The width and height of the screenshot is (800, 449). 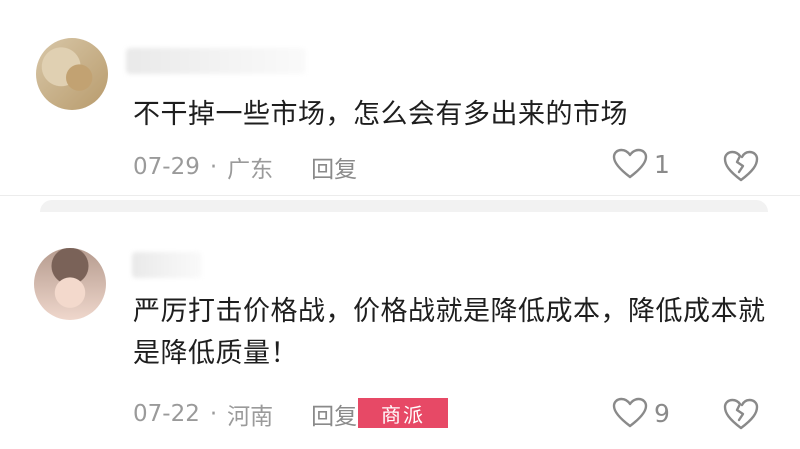 I want to click on comment-date: 07-22, so click(x=166, y=414).